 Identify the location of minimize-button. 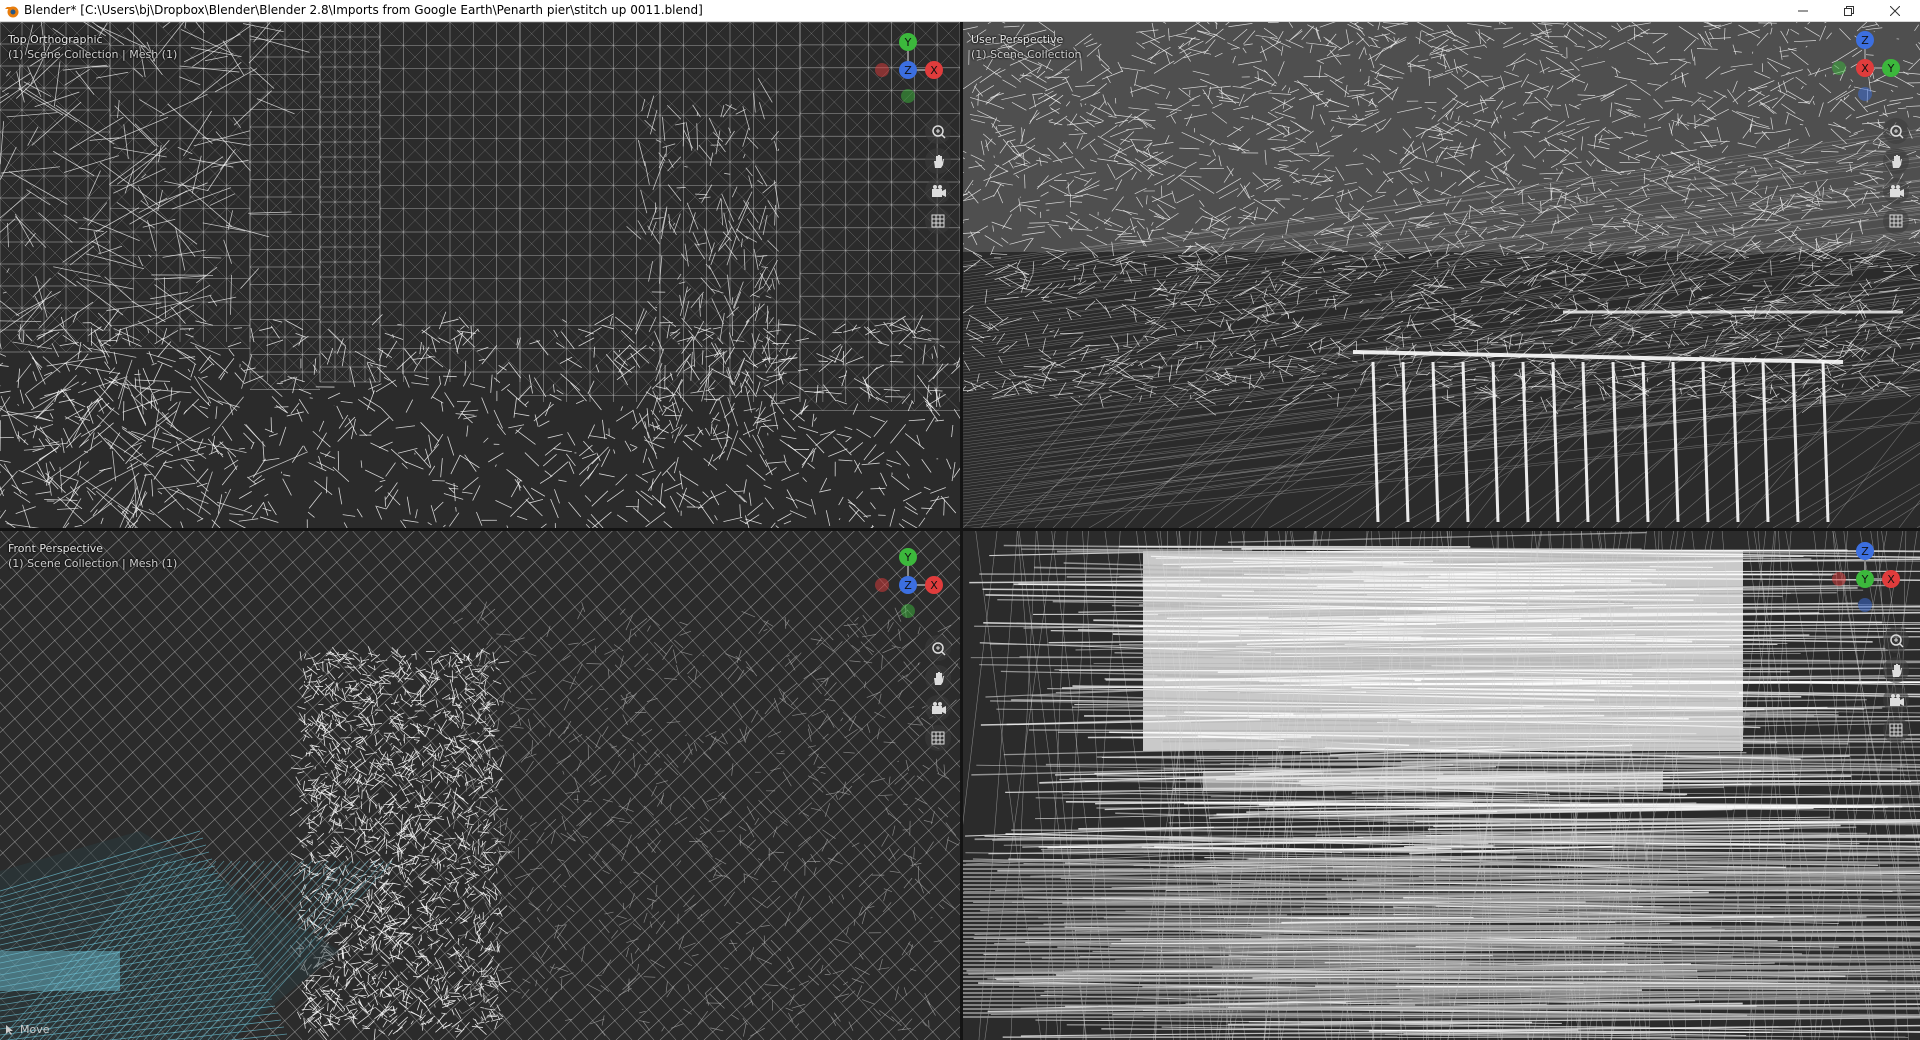
(1803, 11).